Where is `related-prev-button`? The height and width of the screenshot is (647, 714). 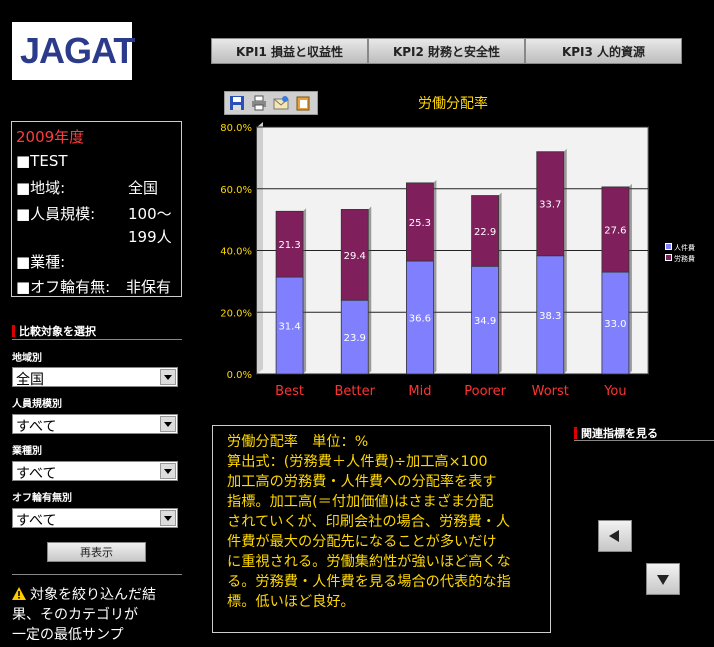 related-prev-button is located at coordinates (615, 536).